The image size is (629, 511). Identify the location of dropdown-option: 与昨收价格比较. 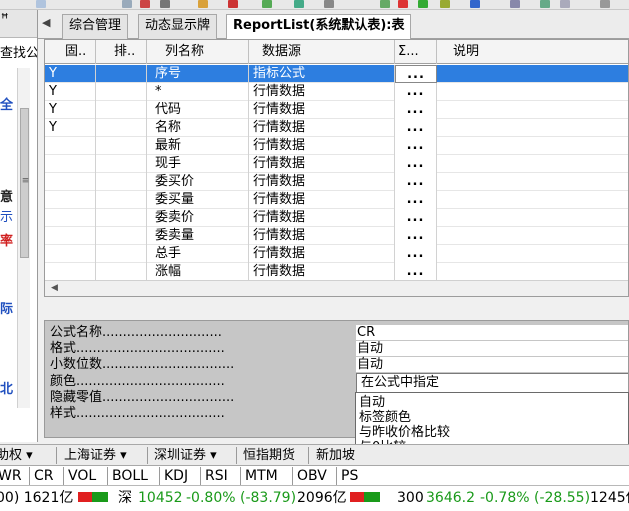
(492, 432).